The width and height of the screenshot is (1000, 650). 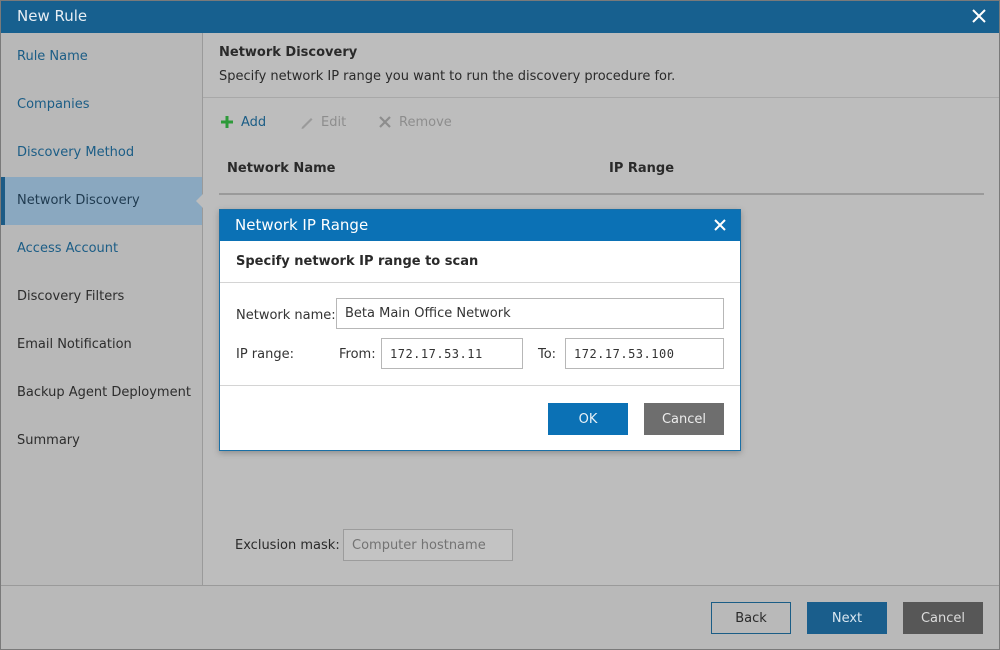 I want to click on sidebar-item-label: Backup Agent Deployment, so click(x=104, y=392).